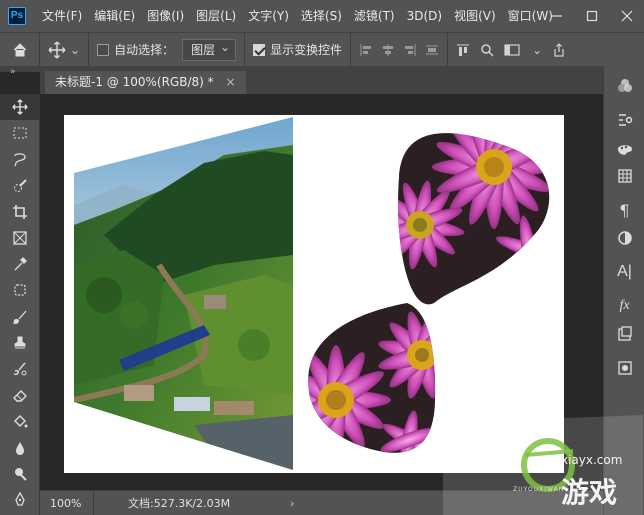  What do you see at coordinates (114, 16) in the screenshot?
I see `menu-edit: 编辑(E)` at bounding box center [114, 16].